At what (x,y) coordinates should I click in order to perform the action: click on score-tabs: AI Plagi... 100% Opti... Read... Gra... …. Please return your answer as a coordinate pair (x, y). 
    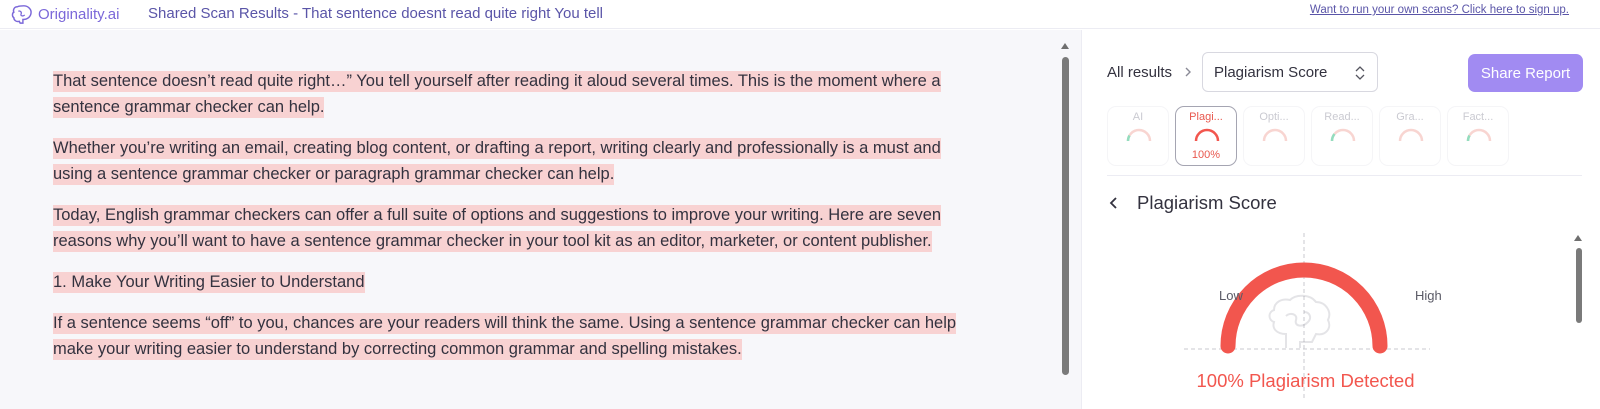
    Looking at the image, I should click on (1308, 136).